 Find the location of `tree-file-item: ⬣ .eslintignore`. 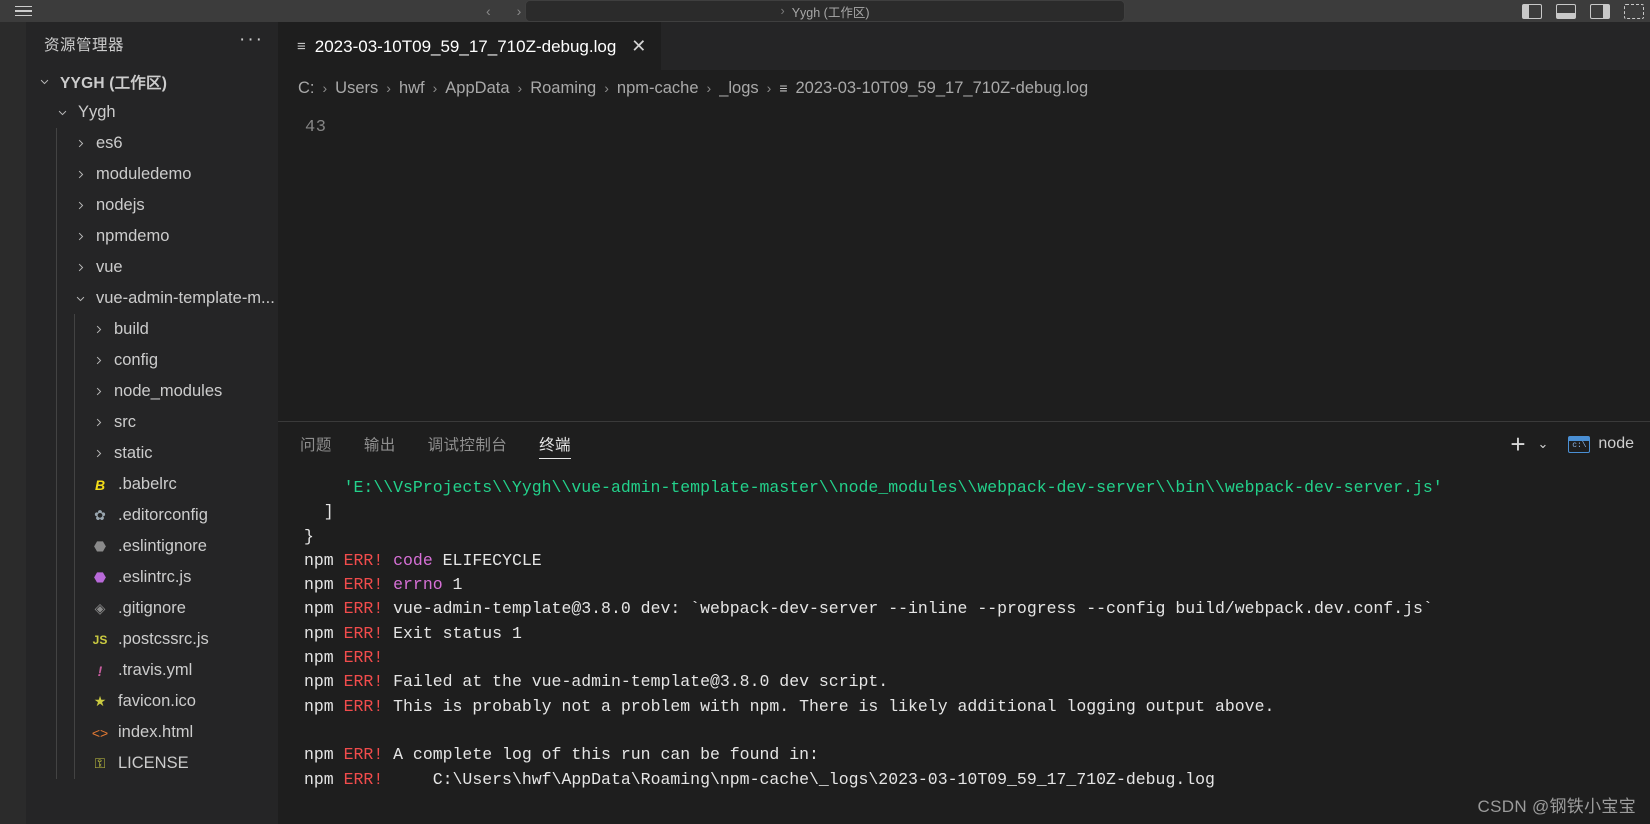

tree-file-item: ⬣ .eslintignore is located at coordinates (152, 546).